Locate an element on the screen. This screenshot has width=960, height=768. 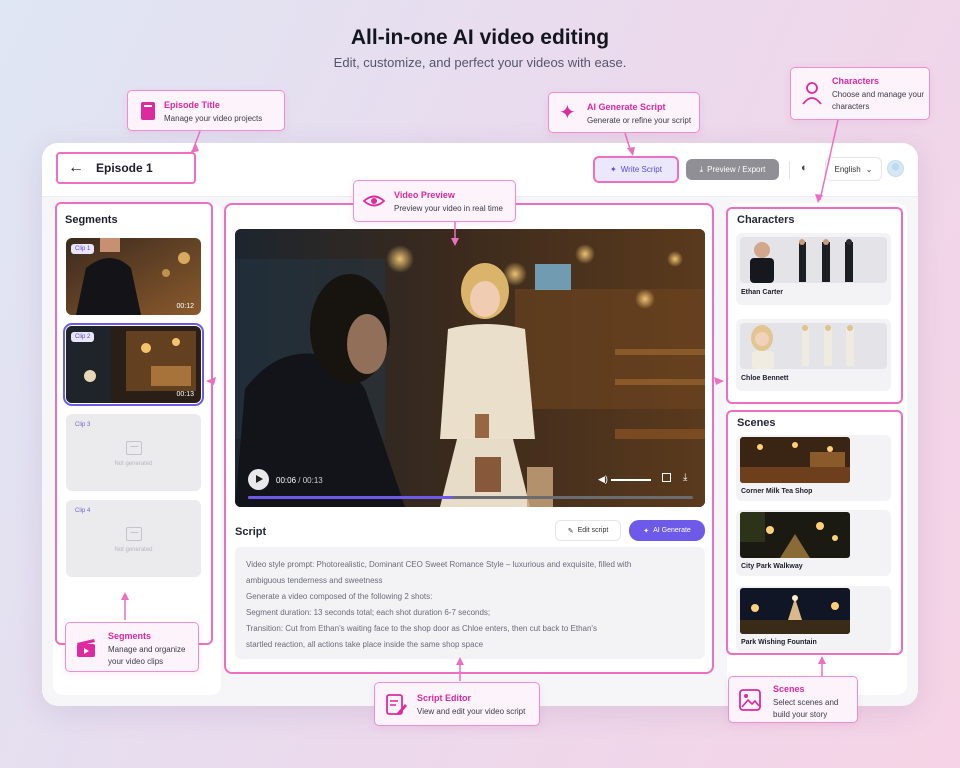
callout-desc: Select scenes and build your story is located at coordinates (806, 708).